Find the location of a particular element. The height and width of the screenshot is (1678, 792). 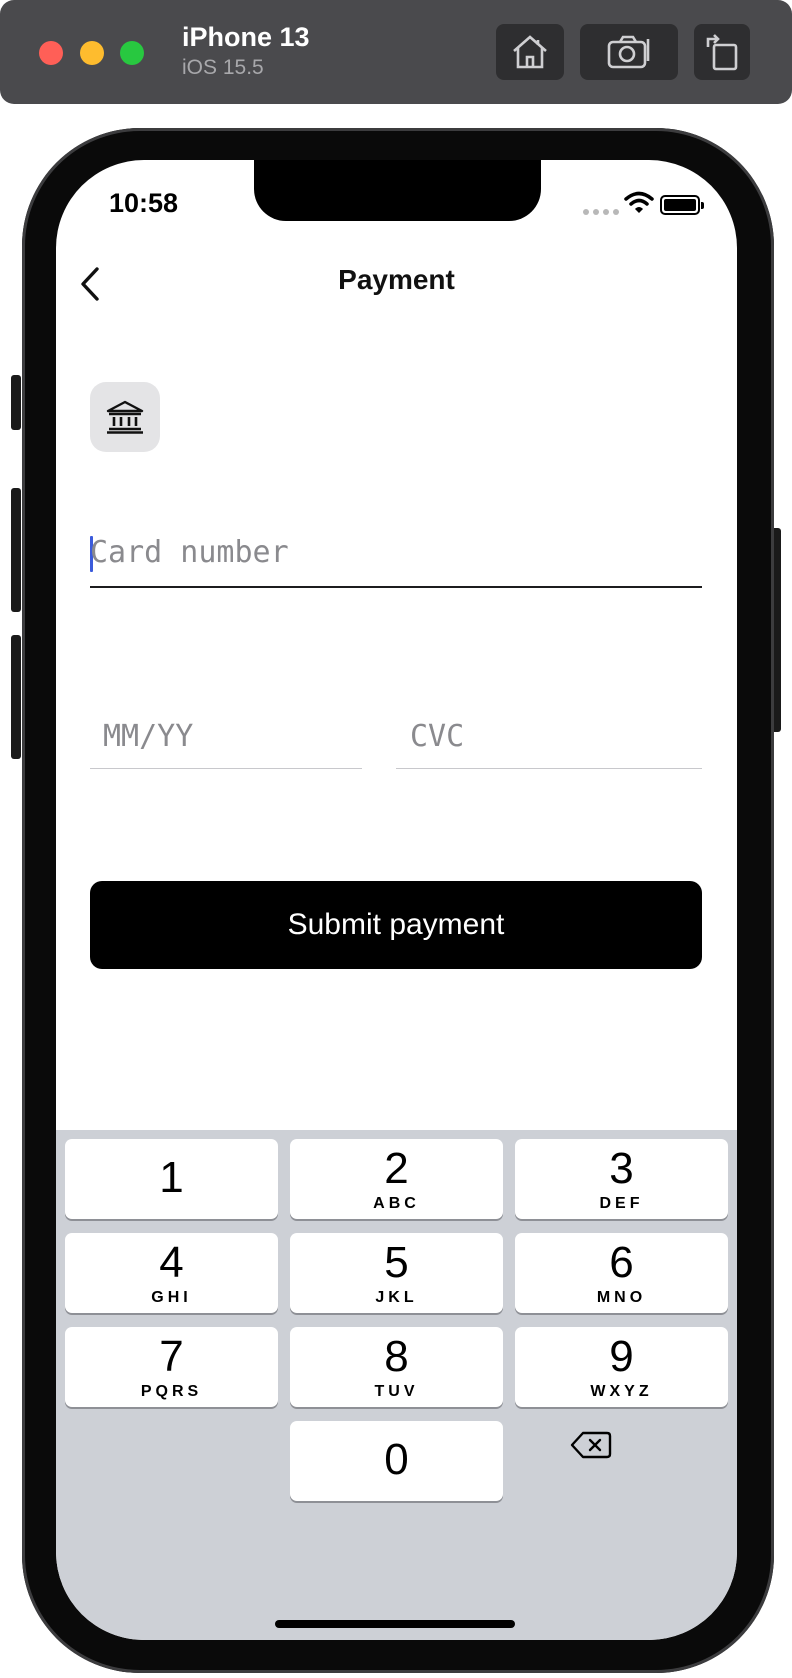

backspace-icon is located at coordinates (591, 1445).